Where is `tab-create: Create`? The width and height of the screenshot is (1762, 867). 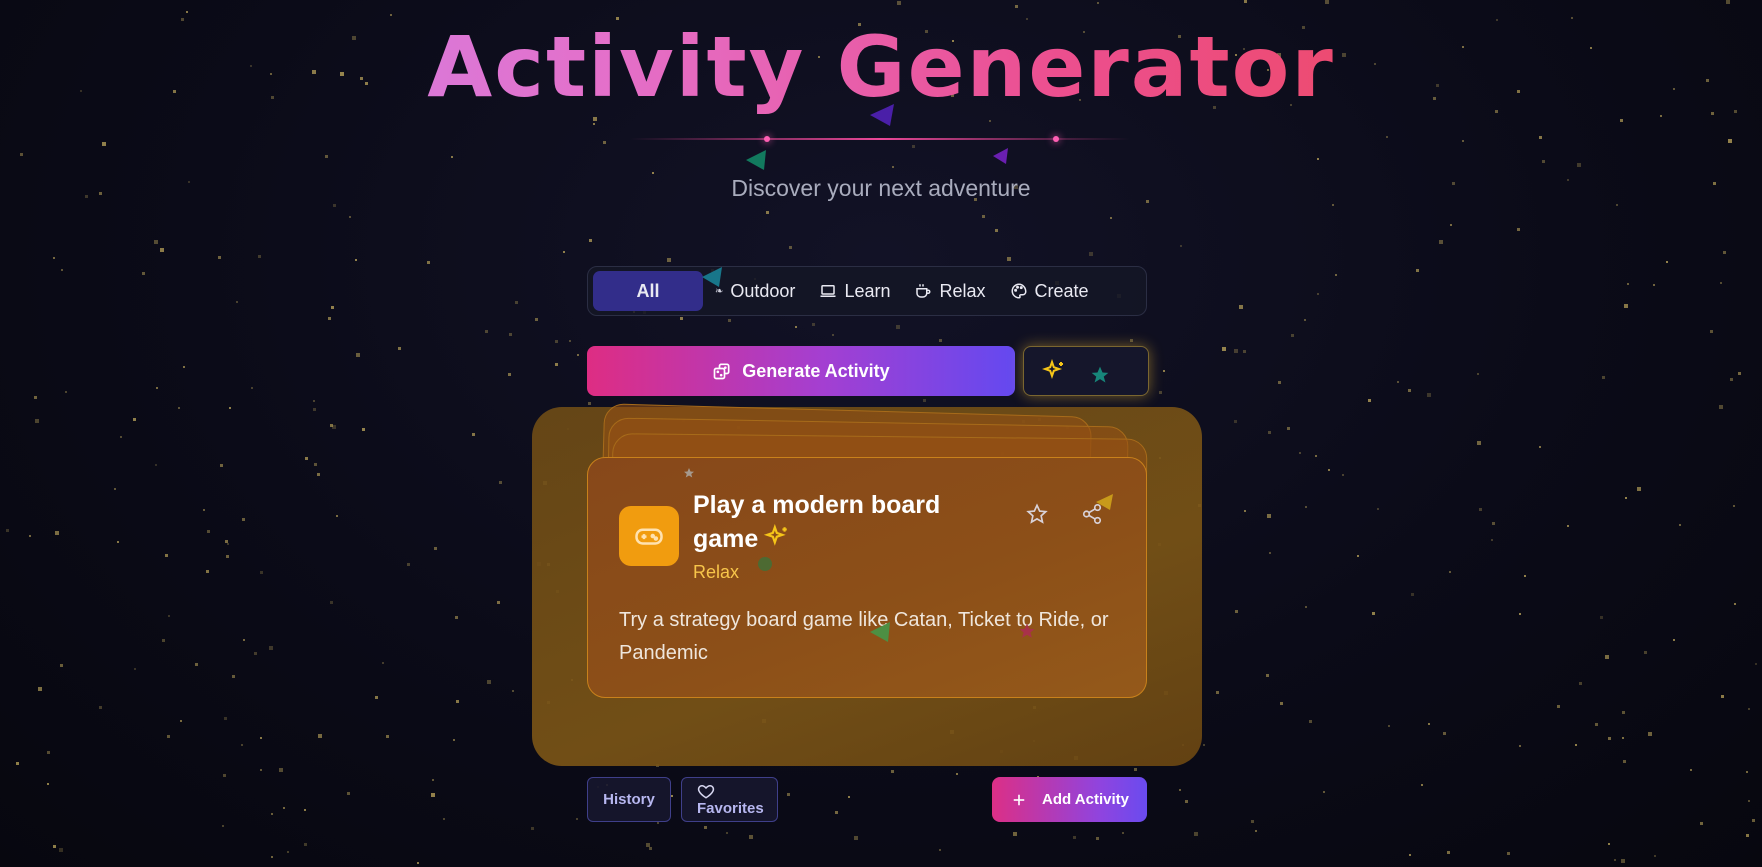
tab-create: Create is located at coordinates (1049, 291).